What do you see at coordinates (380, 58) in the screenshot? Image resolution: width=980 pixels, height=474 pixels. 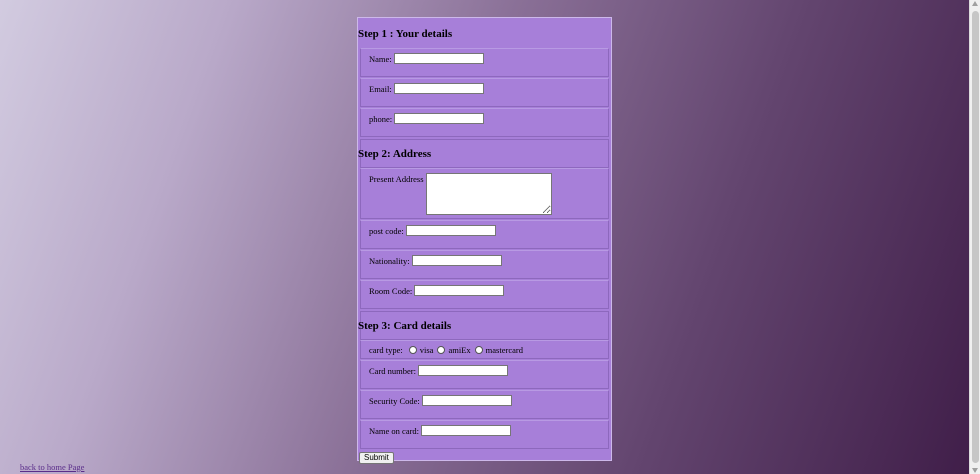 I see `name-label: Name:` at bounding box center [380, 58].